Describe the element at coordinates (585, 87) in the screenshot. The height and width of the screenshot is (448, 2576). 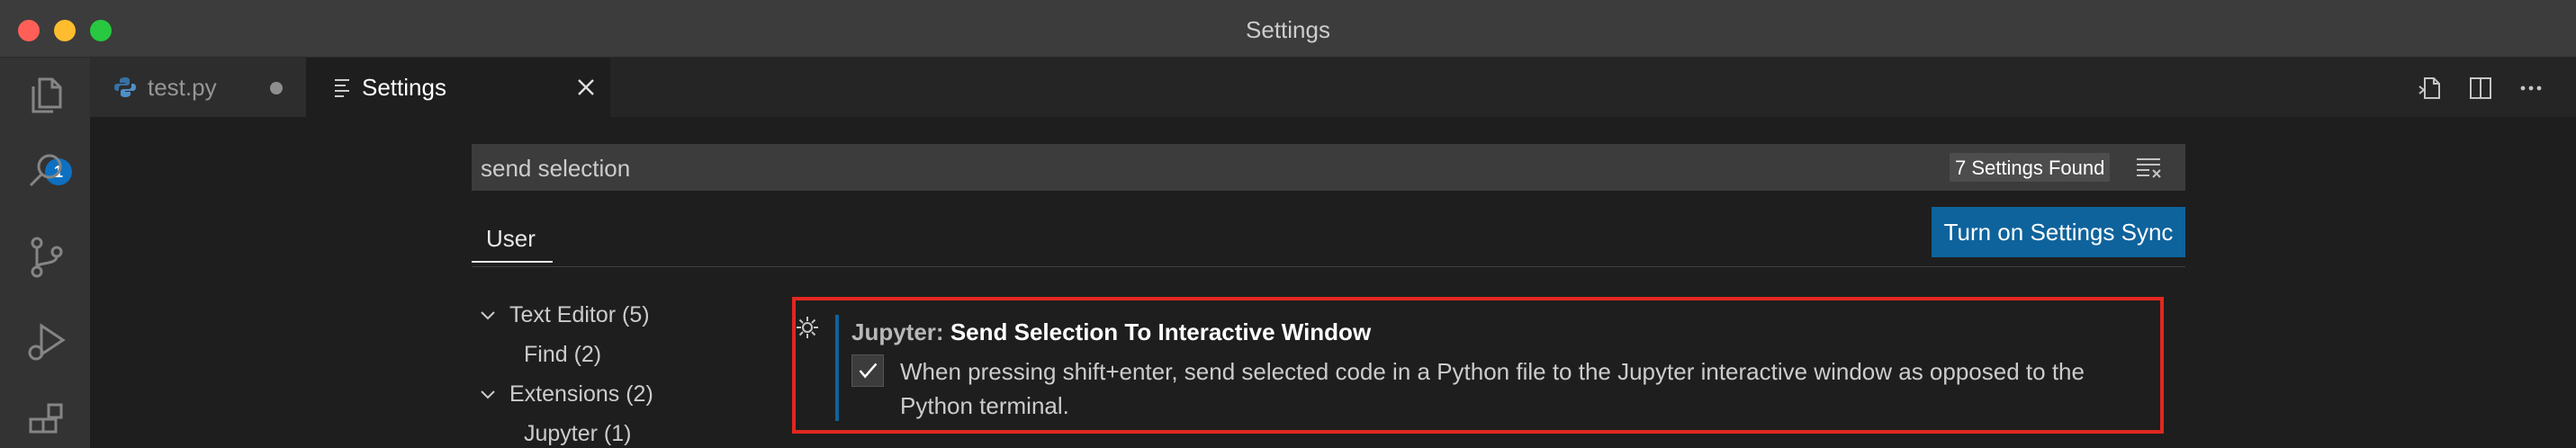
I see `close-icon` at that location.